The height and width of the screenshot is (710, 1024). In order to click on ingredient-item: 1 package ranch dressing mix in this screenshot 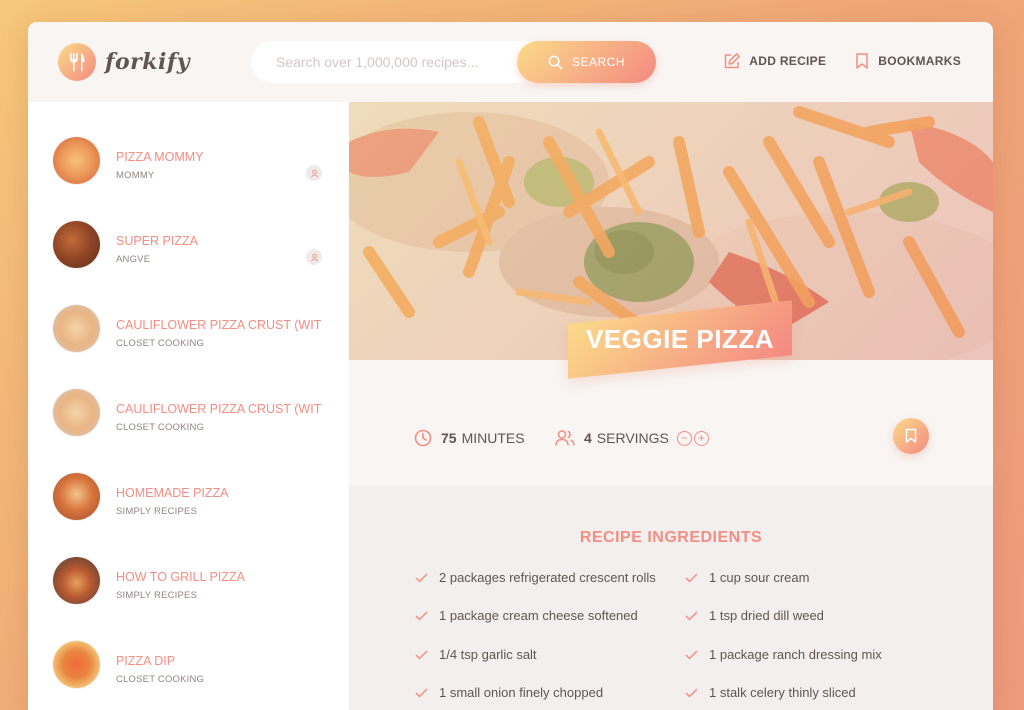, I will do `click(783, 654)`.